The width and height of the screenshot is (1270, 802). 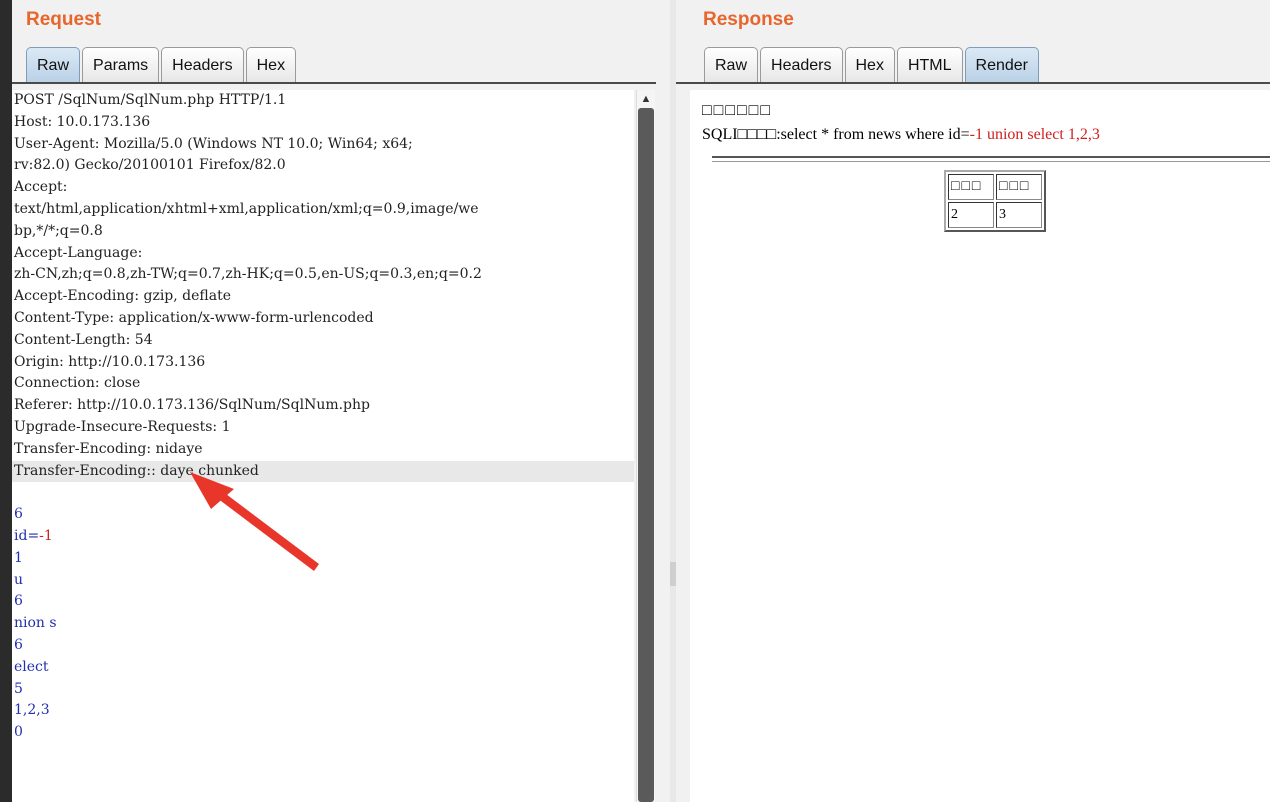 What do you see at coordinates (18, 732) in the screenshot?
I see `request-body-line: 0` at bounding box center [18, 732].